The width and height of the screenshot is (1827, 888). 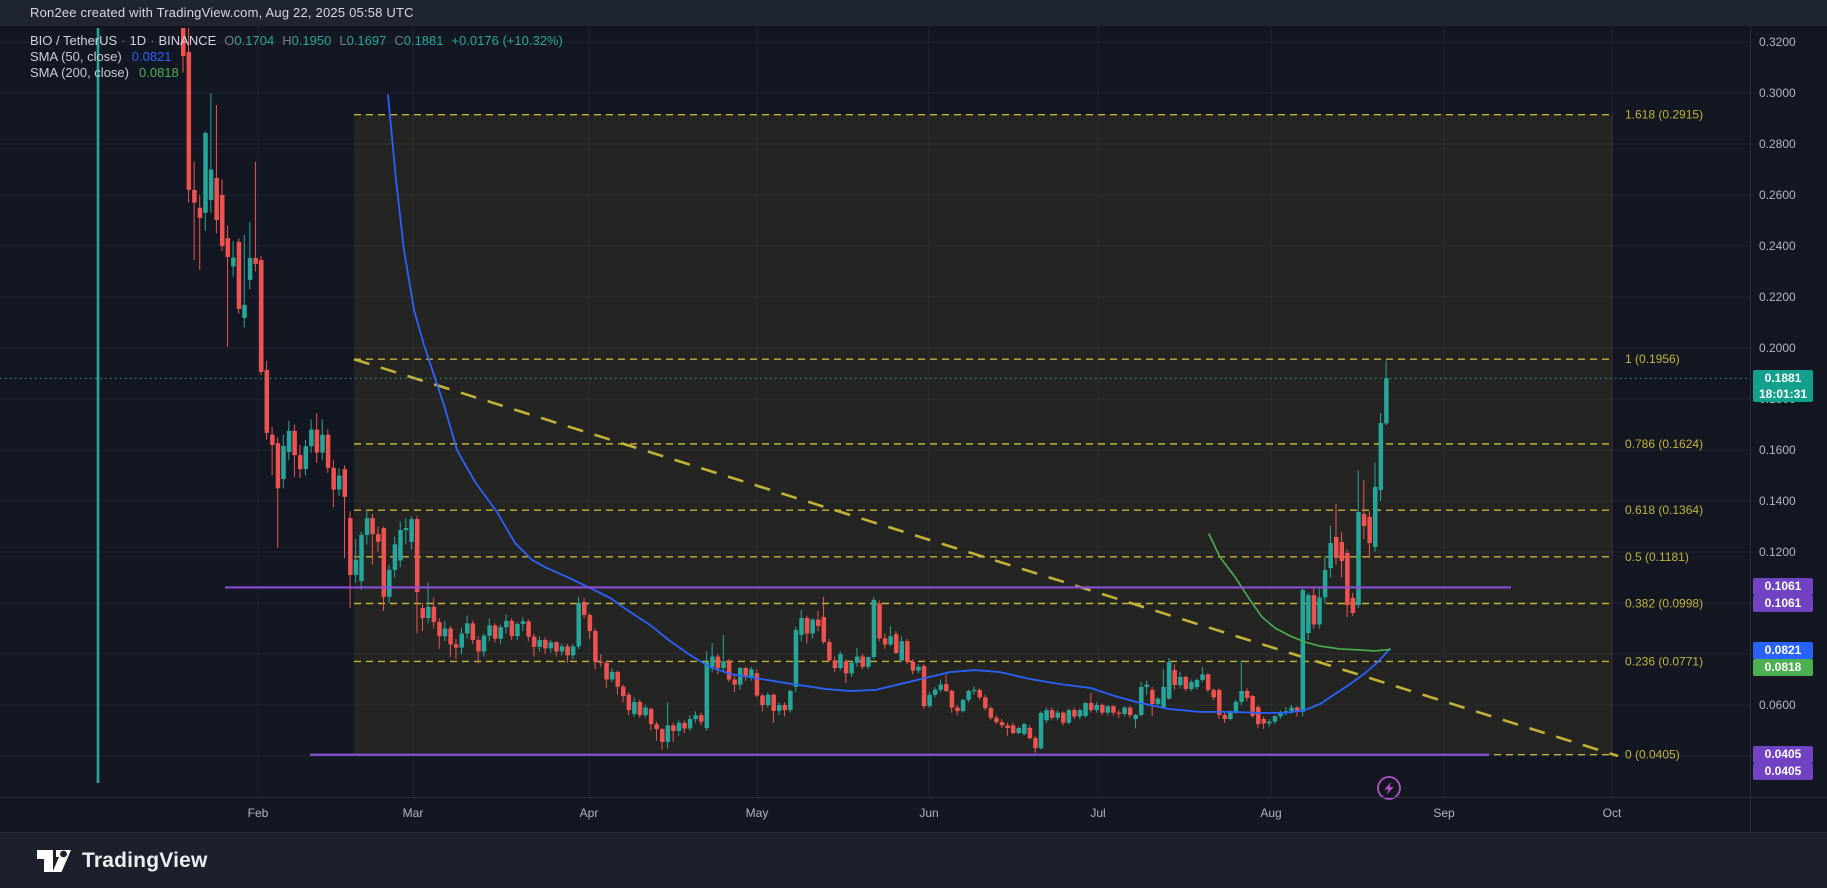 What do you see at coordinates (79, 72) in the screenshot?
I see `sma200-name: SMA (200, close)` at bounding box center [79, 72].